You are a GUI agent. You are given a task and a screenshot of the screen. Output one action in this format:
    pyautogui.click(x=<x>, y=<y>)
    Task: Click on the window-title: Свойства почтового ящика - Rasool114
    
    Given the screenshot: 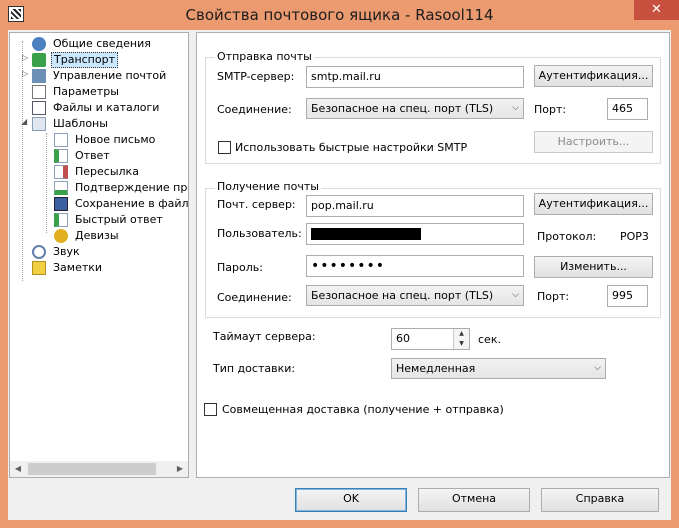 What is the action you would take?
    pyautogui.click(x=339, y=15)
    